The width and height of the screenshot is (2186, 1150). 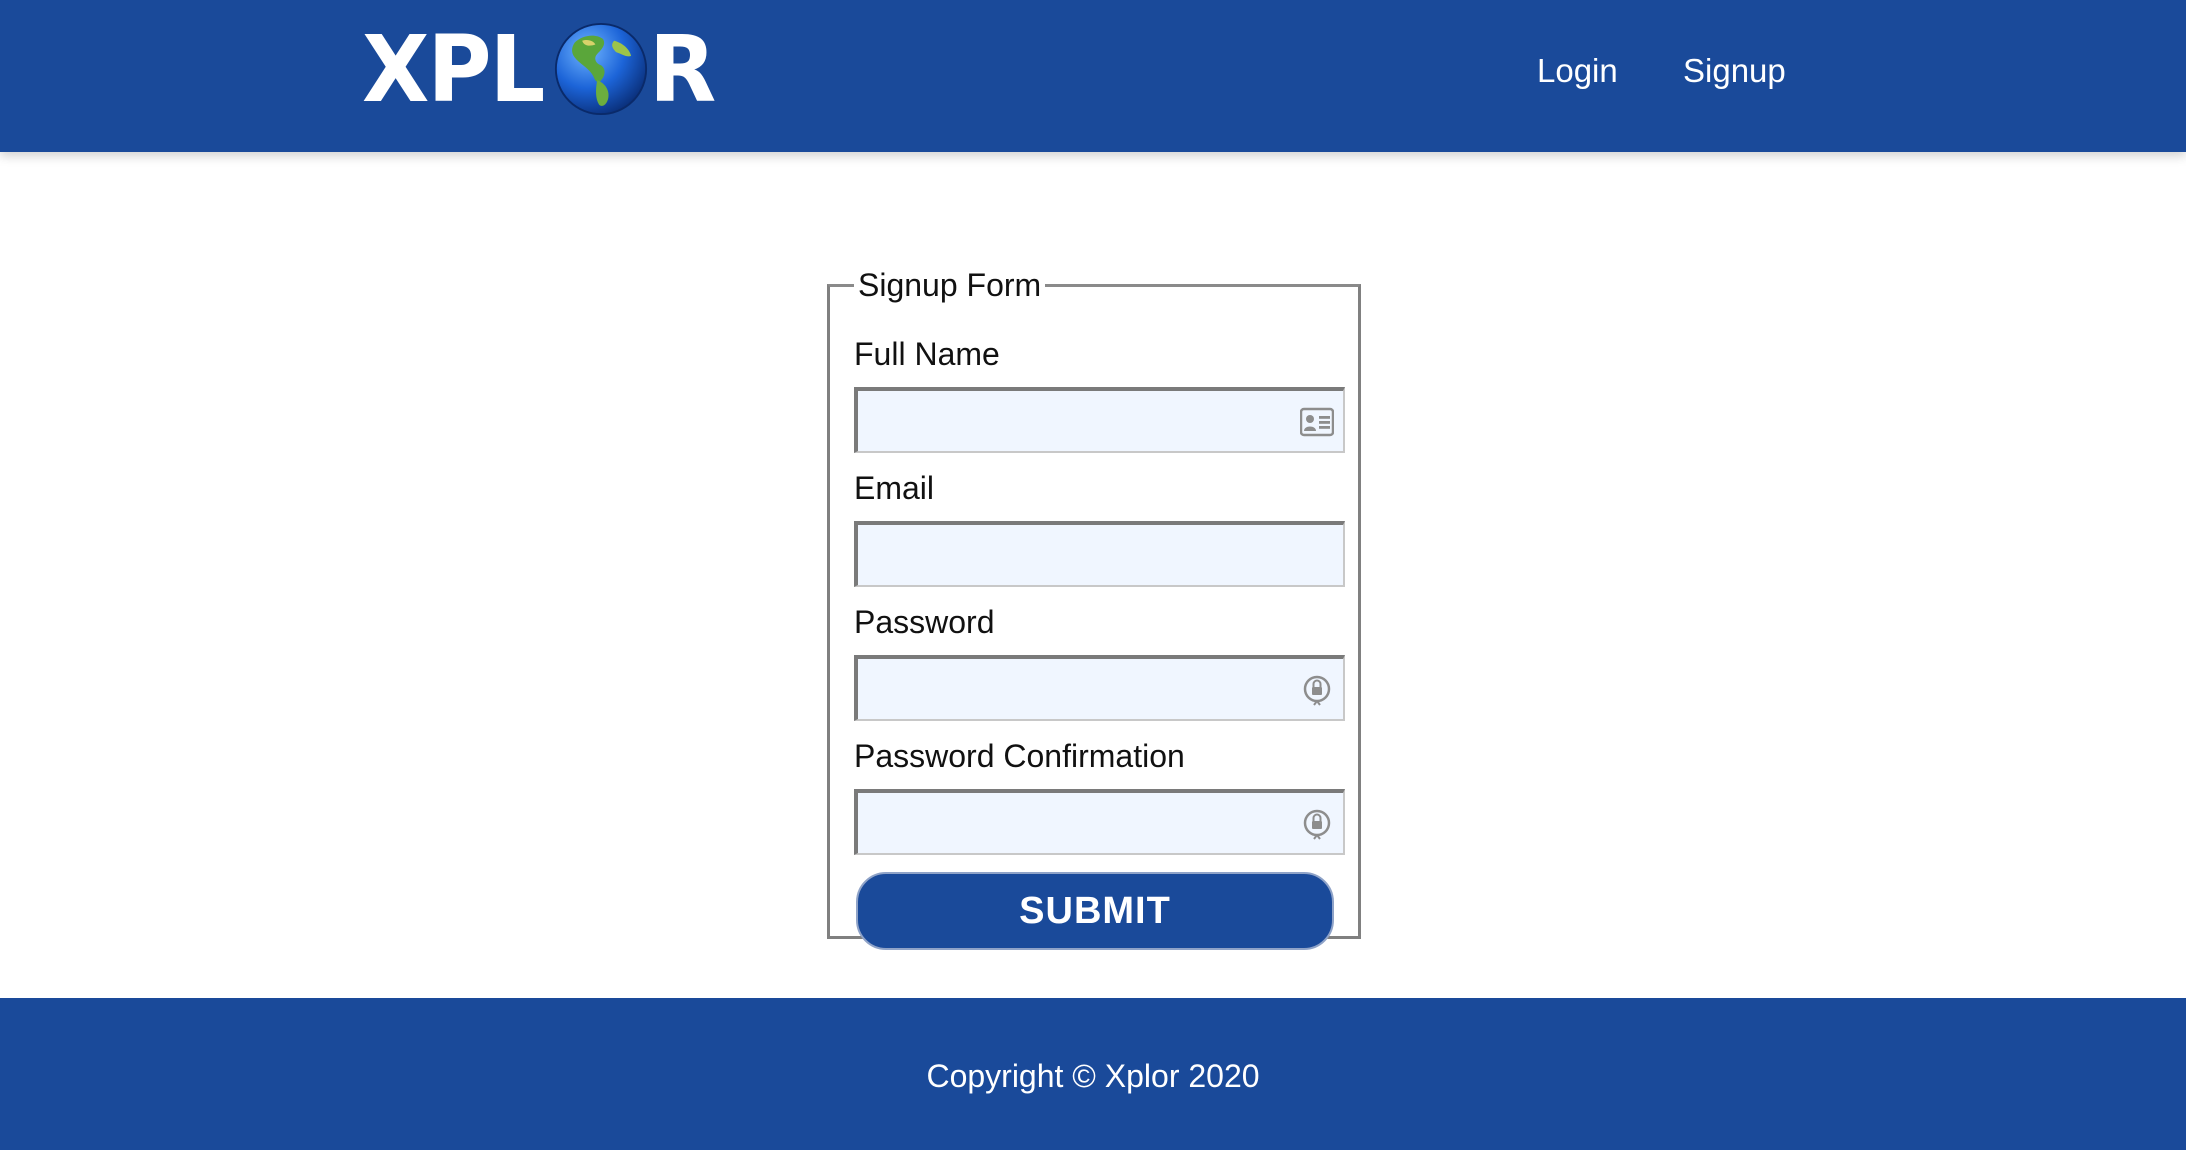 I want to click on email-label: Email, so click(x=894, y=488).